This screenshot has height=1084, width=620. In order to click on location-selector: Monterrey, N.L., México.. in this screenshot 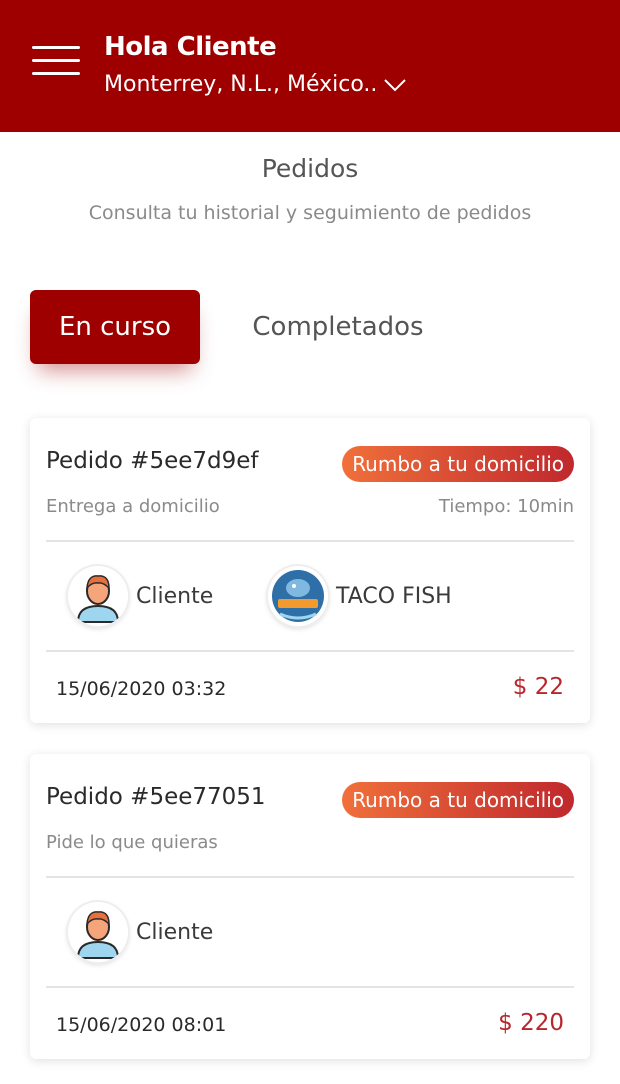, I will do `click(255, 84)`.